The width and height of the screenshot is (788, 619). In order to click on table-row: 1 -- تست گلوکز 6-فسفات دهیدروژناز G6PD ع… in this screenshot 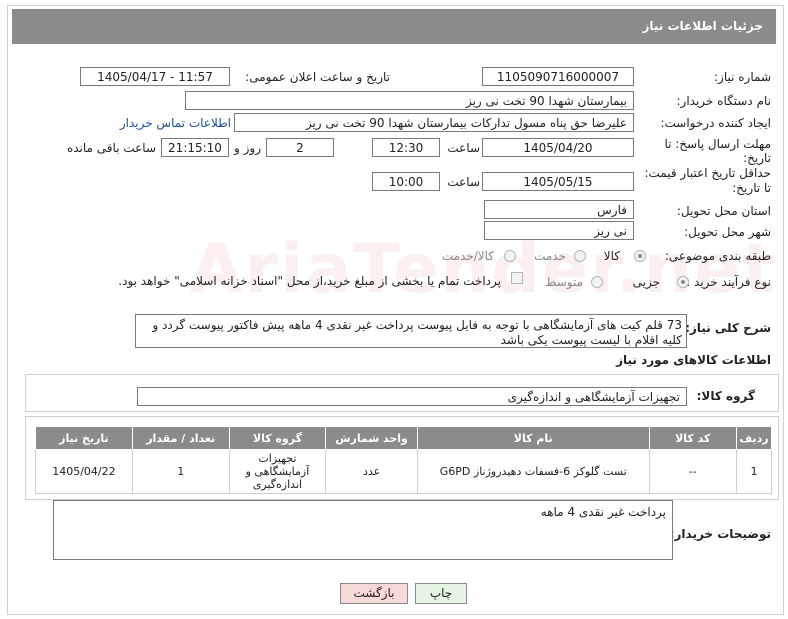, I will do `click(403, 471)`.